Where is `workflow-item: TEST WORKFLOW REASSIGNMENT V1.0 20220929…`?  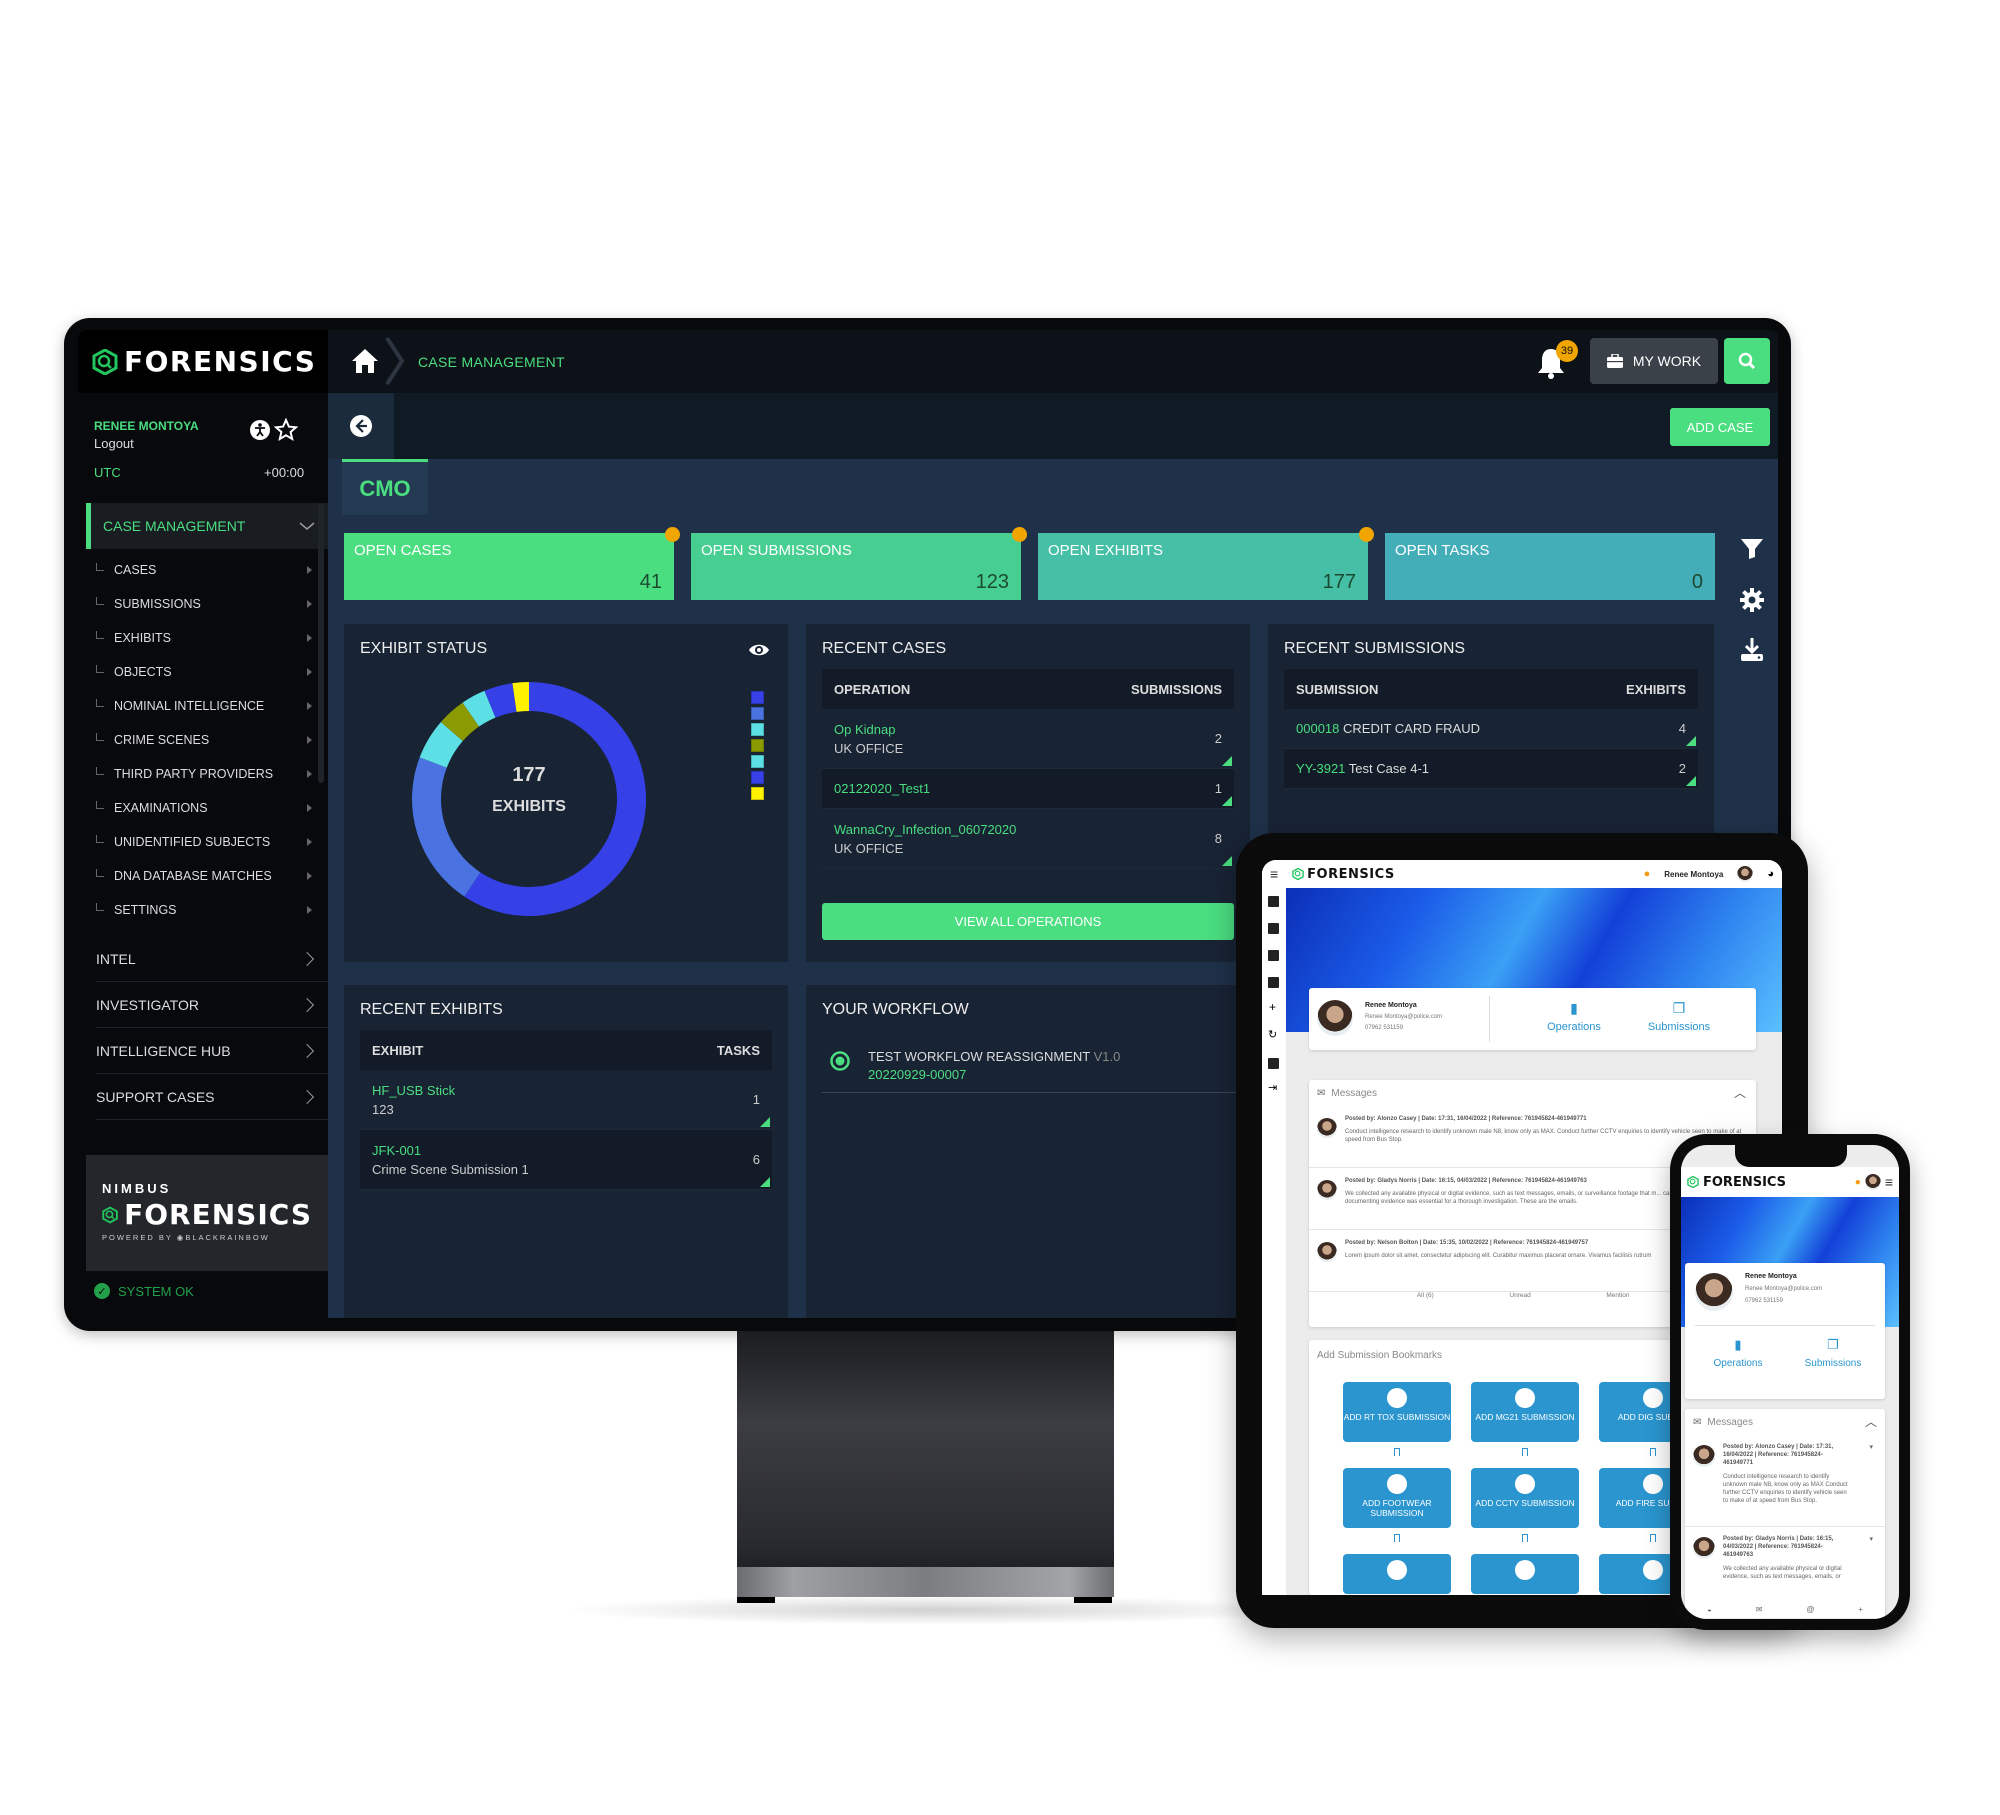
workflow-item: TEST WORKFLOW REASSIGNMENT V1.0 20220929… is located at coordinates (1032, 1069).